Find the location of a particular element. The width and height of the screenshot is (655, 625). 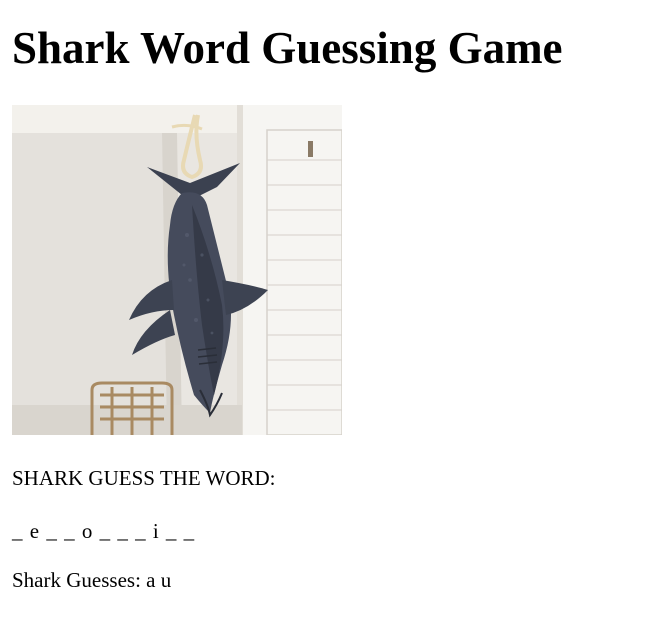

page-title: Shark Word Guessing Game is located at coordinates (287, 48).